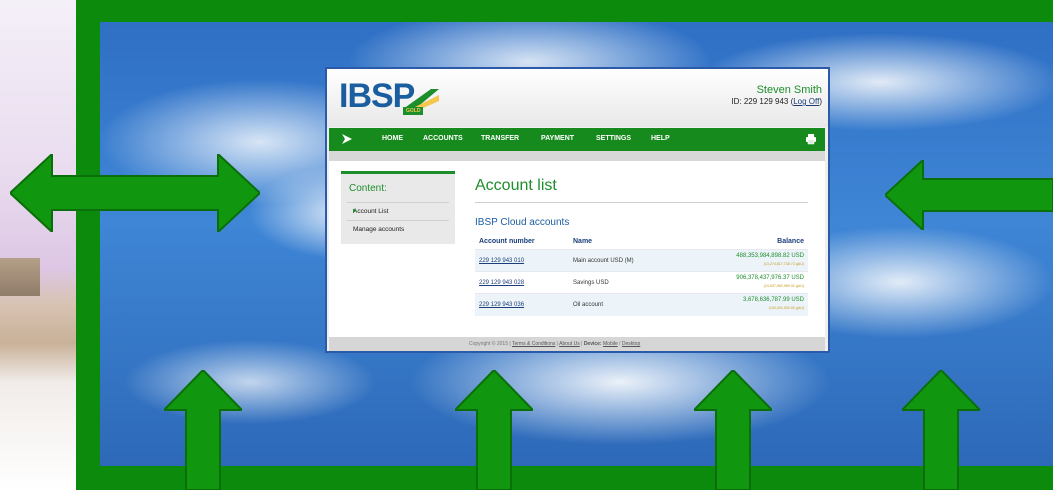 Image resolution: width=1053 pixels, height=490 pixels. What do you see at coordinates (38, 245) in the screenshot?
I see `left-photo-strip` at bounding box center [38, 245].